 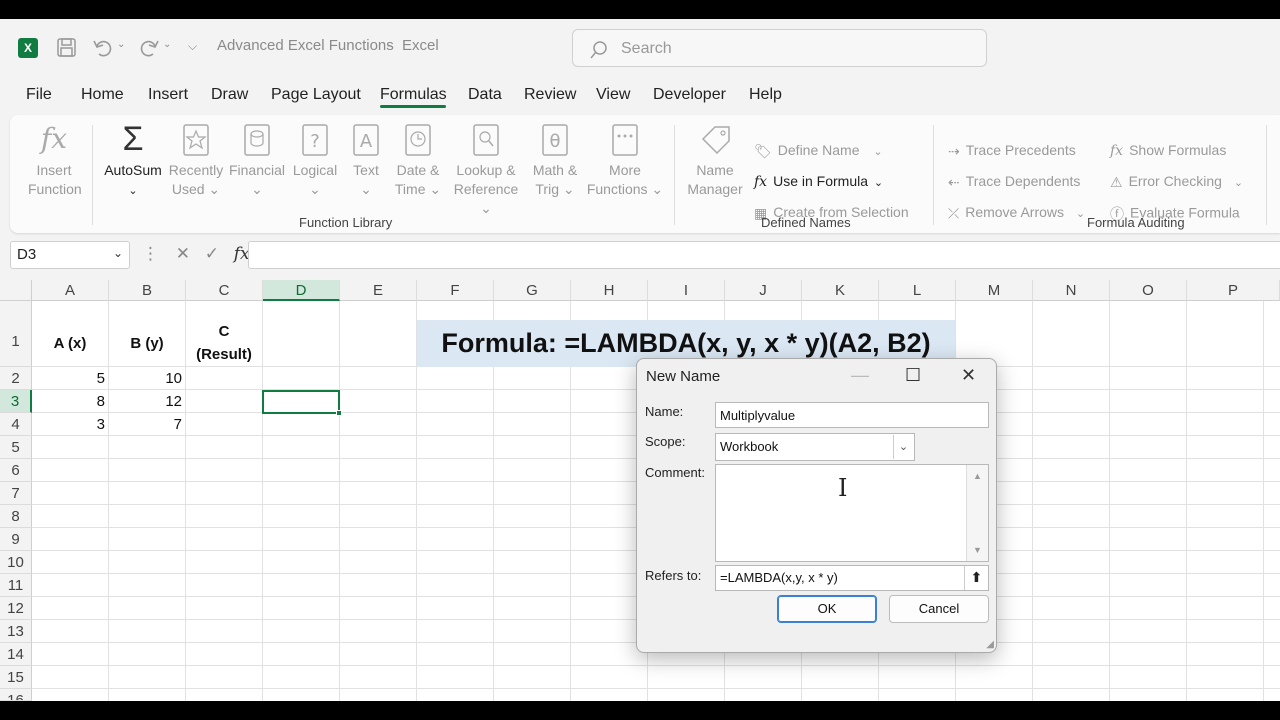 I want to click on tab-draw: Draw, so click(x=229, y=95).